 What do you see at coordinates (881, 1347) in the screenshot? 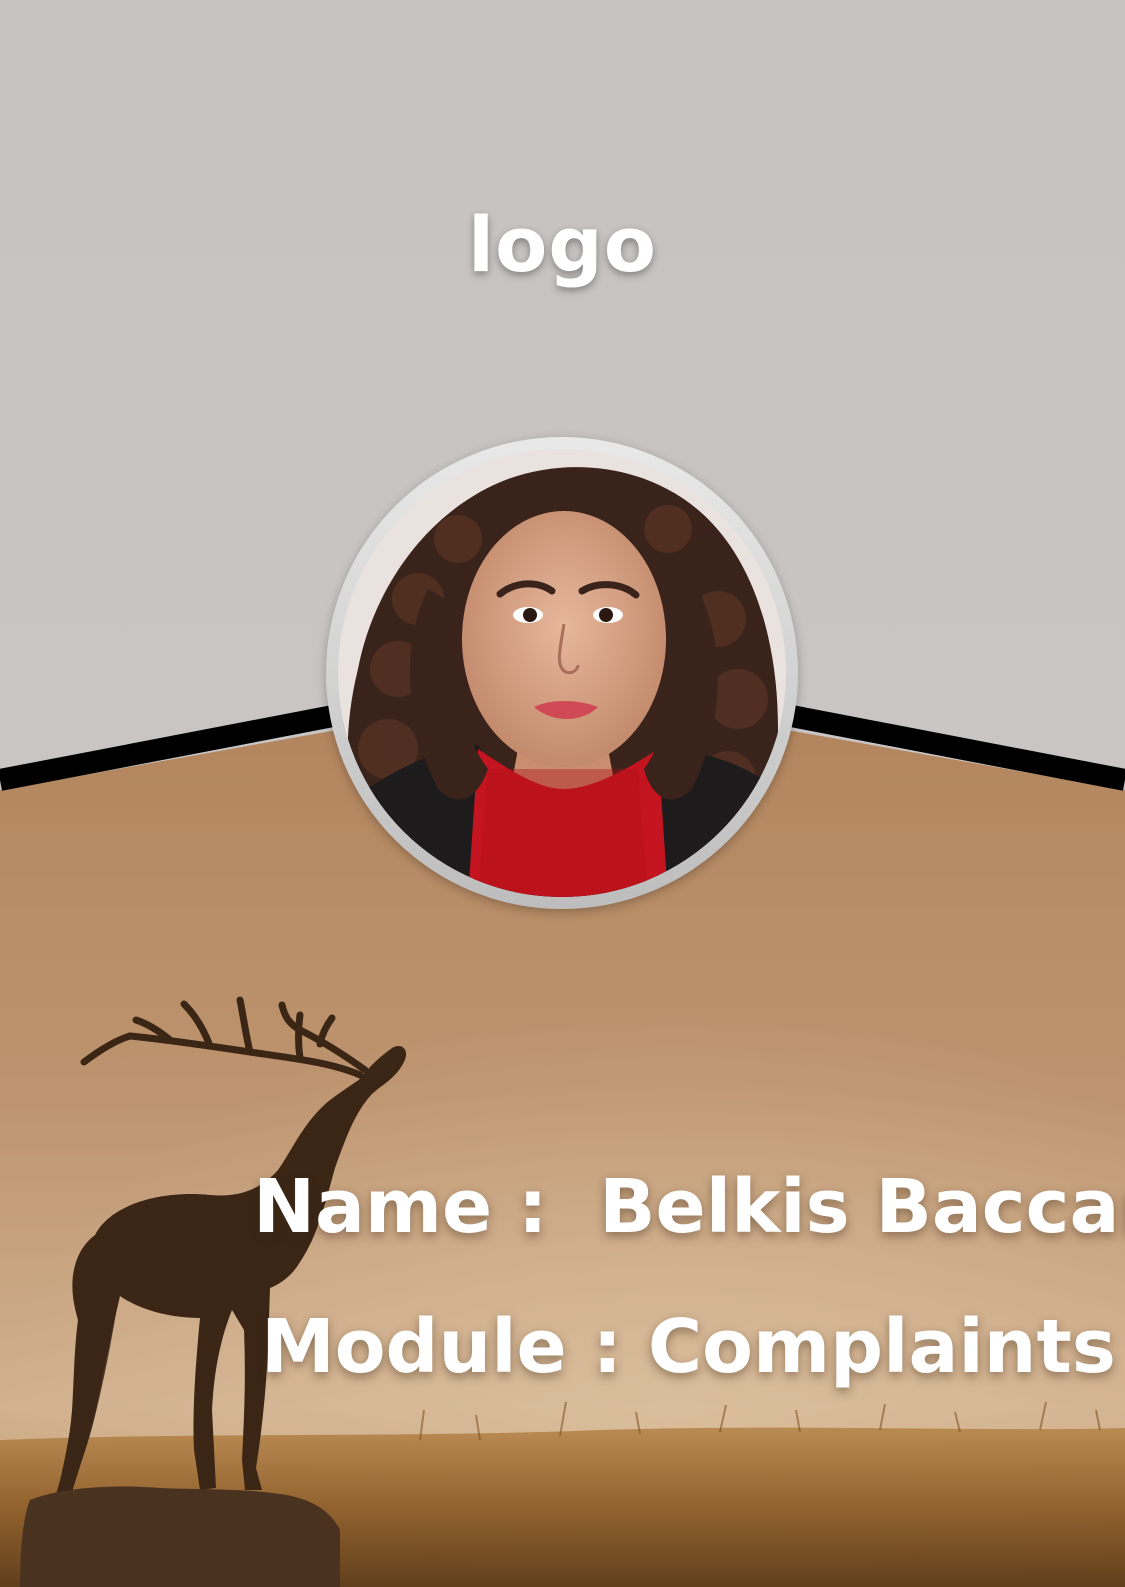
I see `module-value: Complaints` at bounding box center [881, 1347].